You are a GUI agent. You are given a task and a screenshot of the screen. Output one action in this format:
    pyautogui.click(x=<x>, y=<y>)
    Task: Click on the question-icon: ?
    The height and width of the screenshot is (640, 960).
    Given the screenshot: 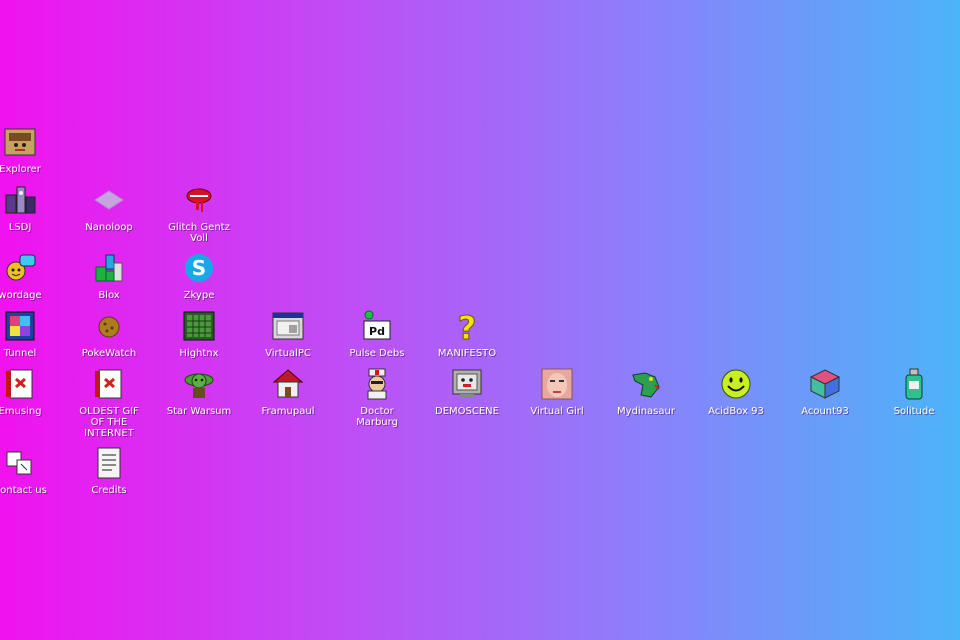 What is the action you would take?
    pyautogui.click(x=467, y=326)
    